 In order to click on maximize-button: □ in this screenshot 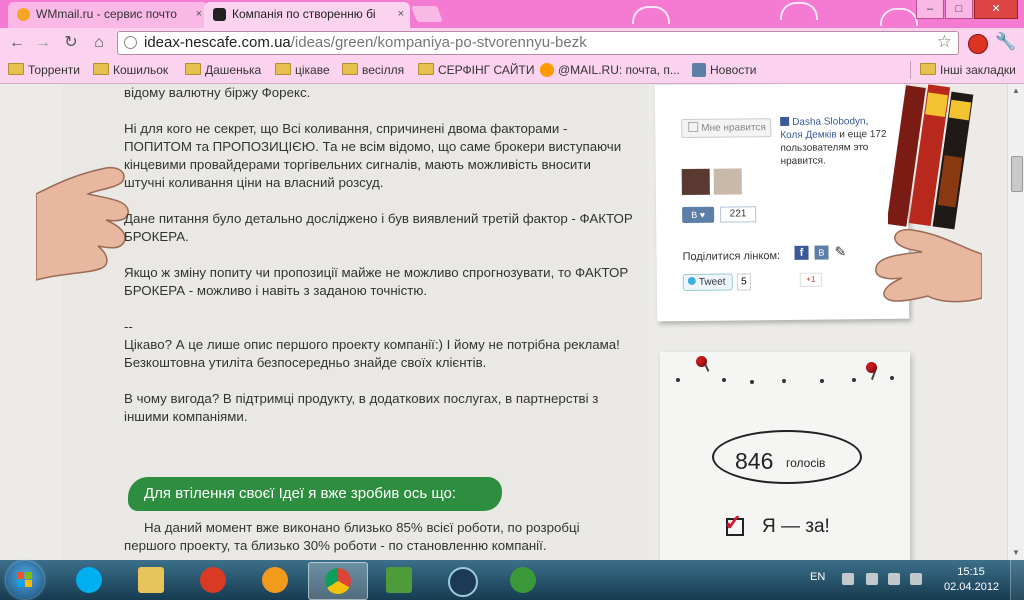, I will do `click(959, 9)`.